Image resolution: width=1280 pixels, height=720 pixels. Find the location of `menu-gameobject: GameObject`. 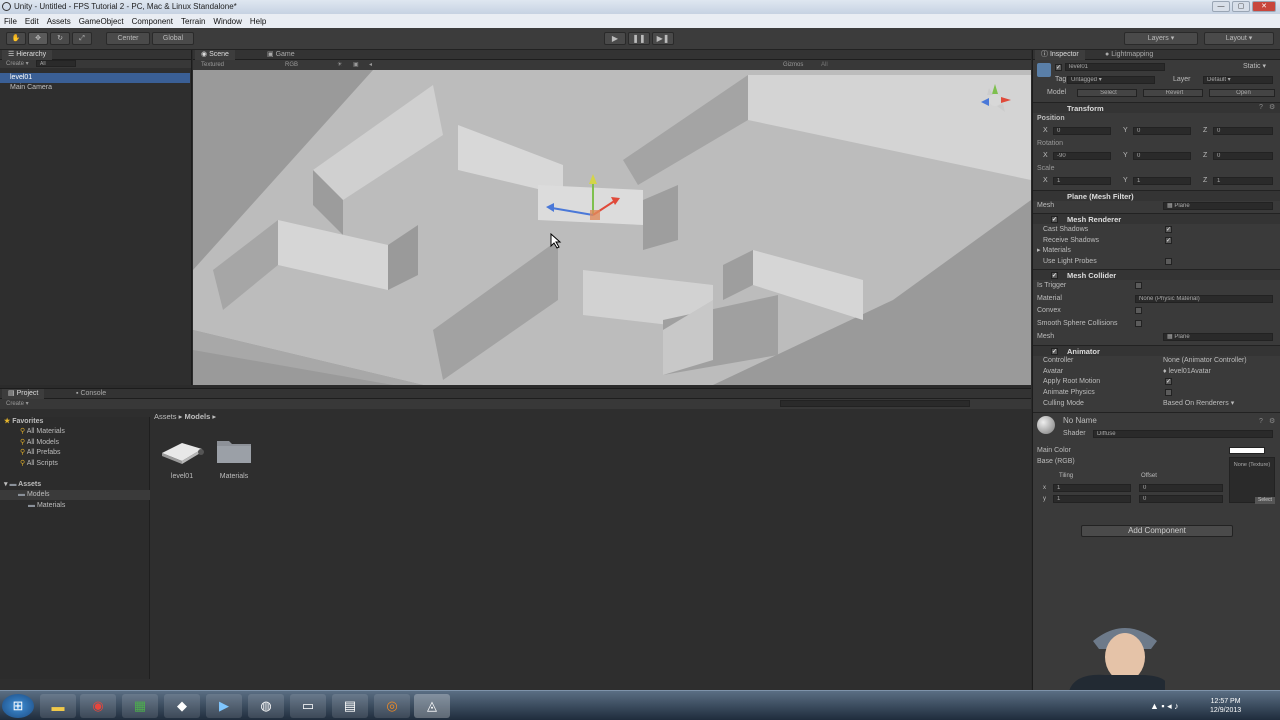

menu-gameobject: GameObject is located at coordinates (101, 21).